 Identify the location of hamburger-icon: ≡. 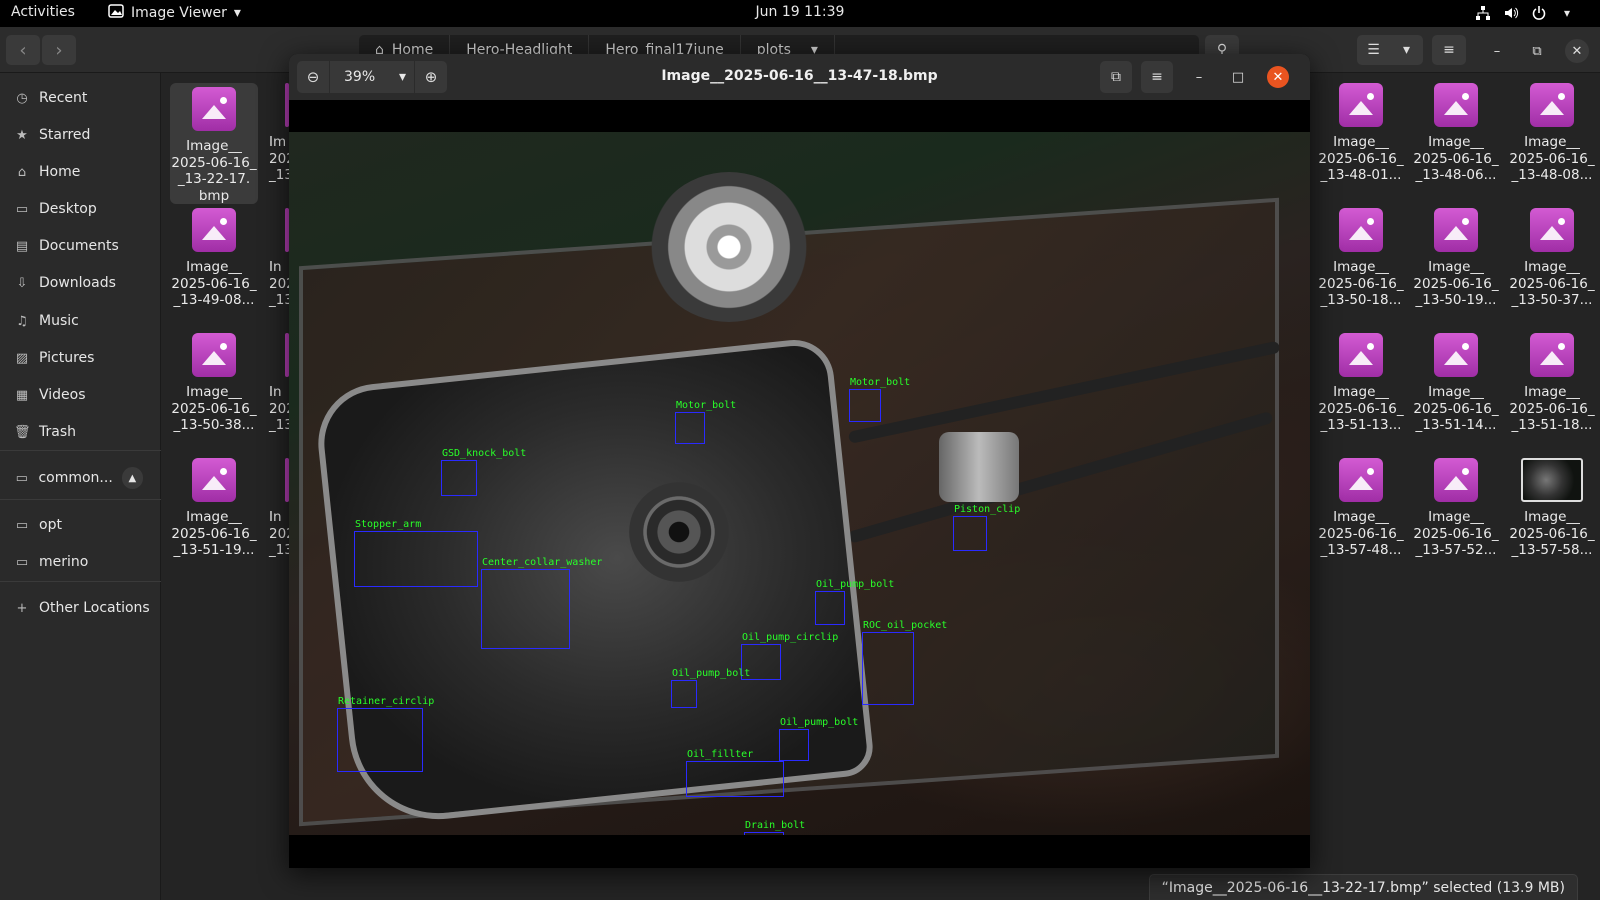
(1157, 77).